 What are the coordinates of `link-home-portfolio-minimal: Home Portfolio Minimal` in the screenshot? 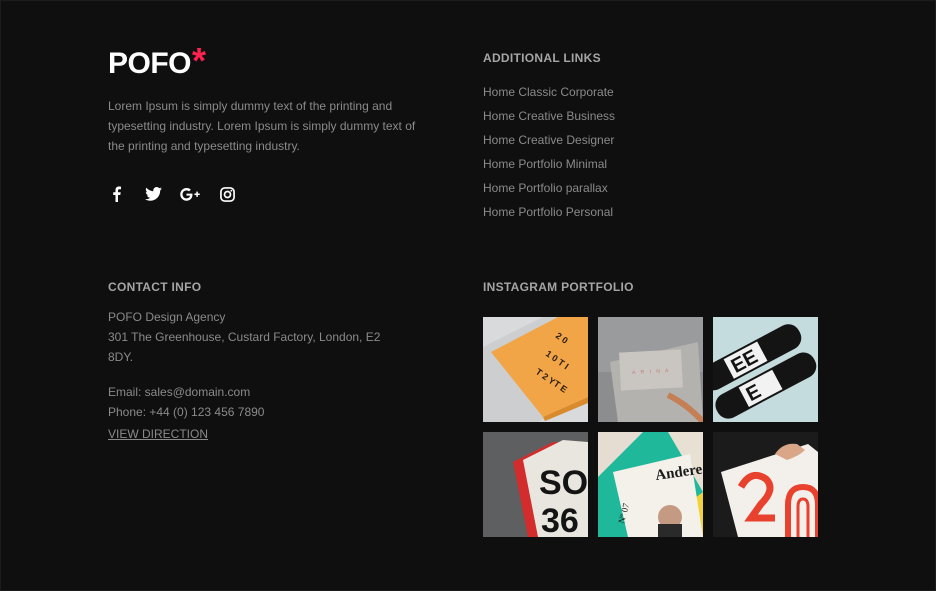 It's located at (549, 164).